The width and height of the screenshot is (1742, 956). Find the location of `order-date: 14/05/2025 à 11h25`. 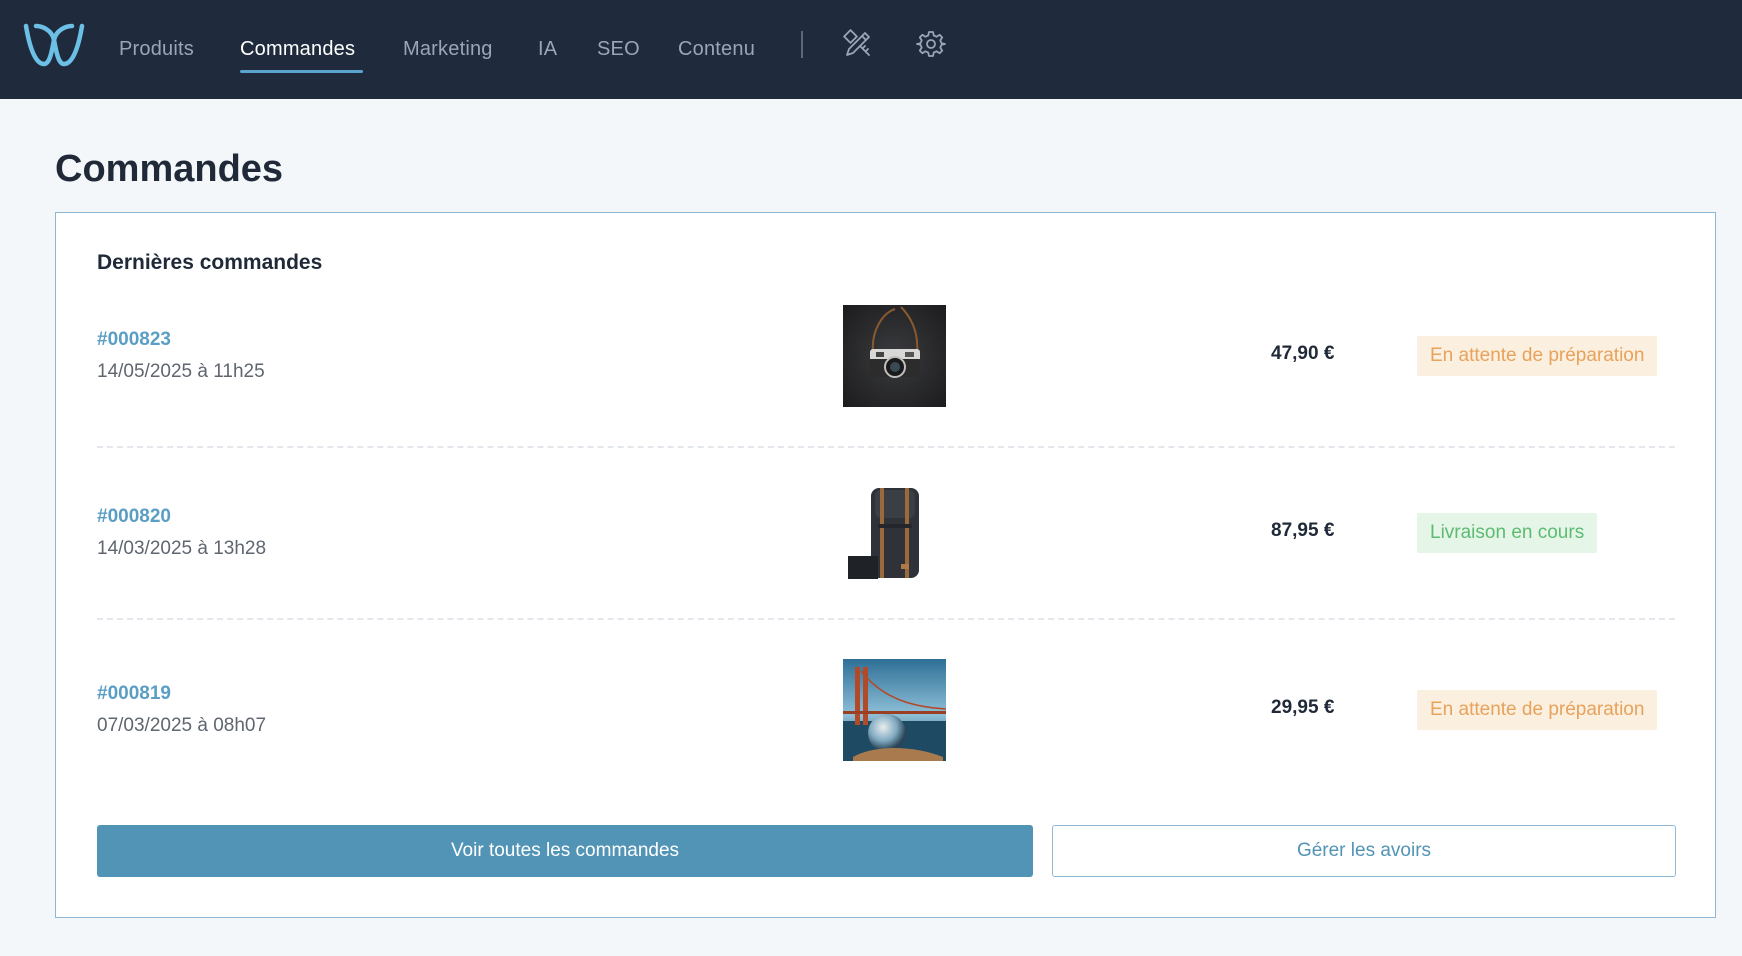

order-date: 14/05/2025 à 11h25 is located at coordinates (181, 371).